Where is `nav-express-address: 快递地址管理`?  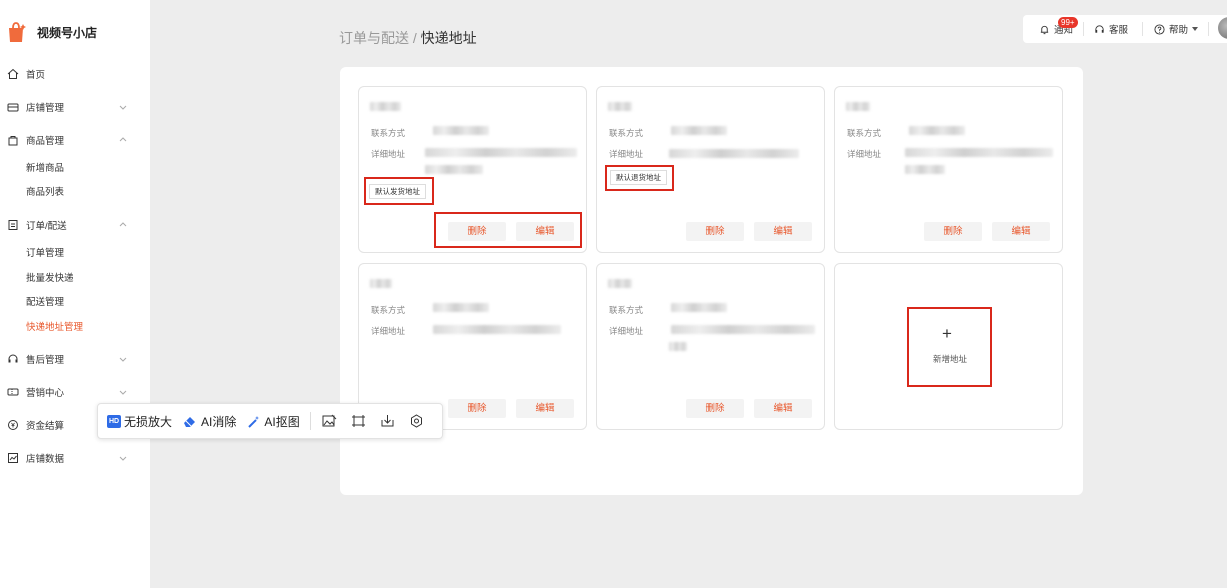
nav-express-address: 快递地址管理 is located at coordinates (54, 328).